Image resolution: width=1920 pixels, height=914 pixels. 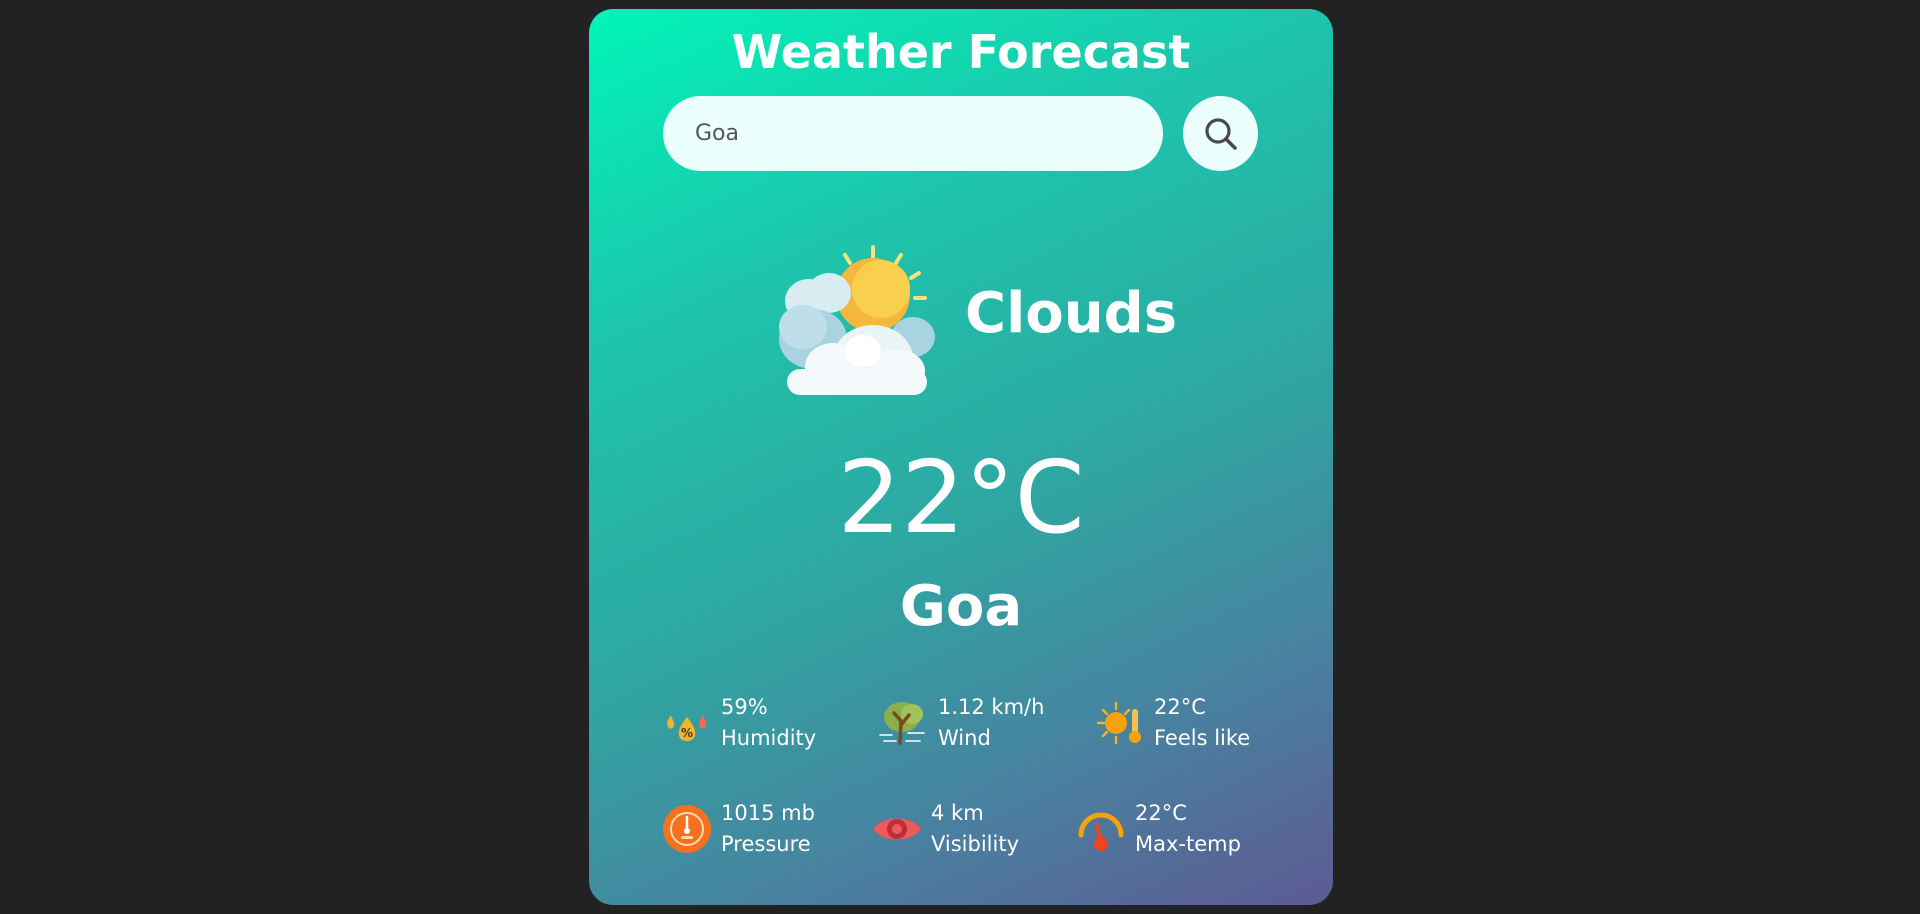 What do you see at coordinates (961, 606) in the screenshot?
I see `city-name: Goa` at bounding box center [961, 606].